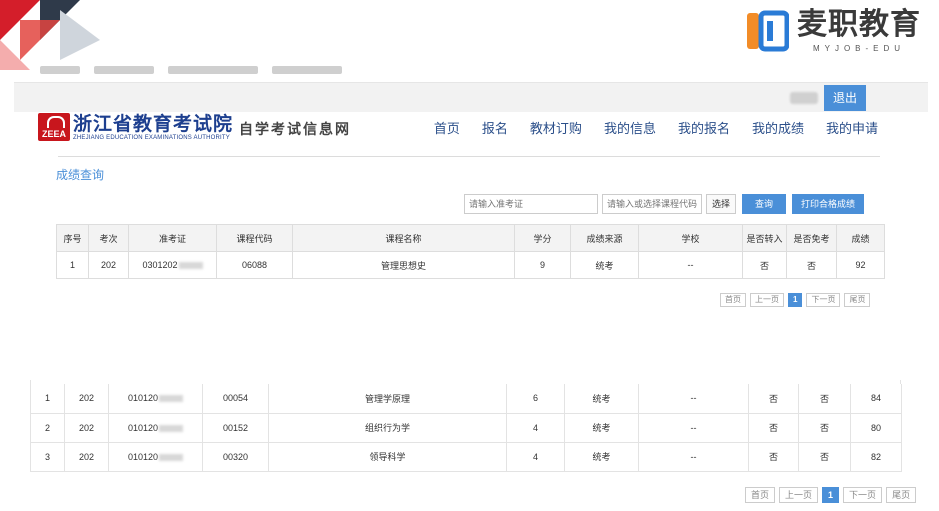 This screenshot has width=939, height=511. I want to click on cell-score: 82, so click(876, 457).